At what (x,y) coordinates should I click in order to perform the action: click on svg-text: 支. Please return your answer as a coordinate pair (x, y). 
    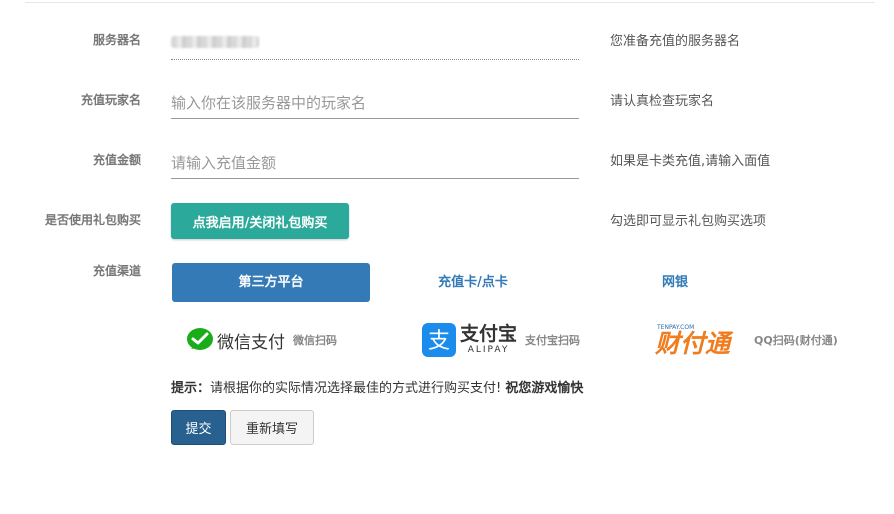
    Looking at the image, I should click on (439, 341).